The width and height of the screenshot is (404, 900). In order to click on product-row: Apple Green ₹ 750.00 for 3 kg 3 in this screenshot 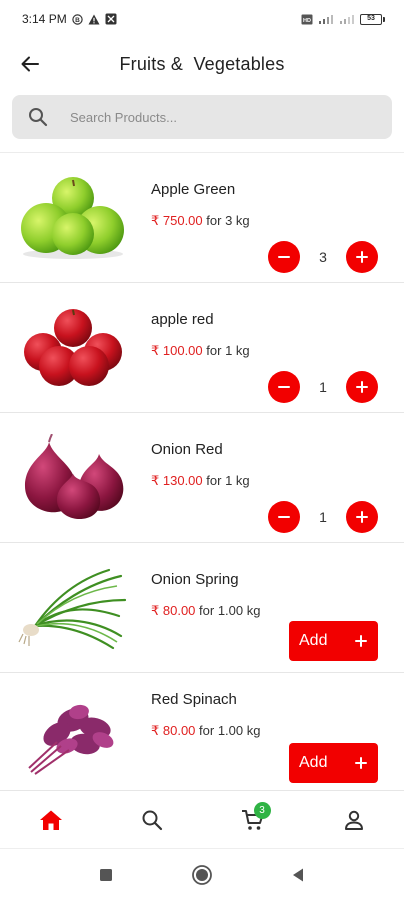, I will do `click(202, 218)`.